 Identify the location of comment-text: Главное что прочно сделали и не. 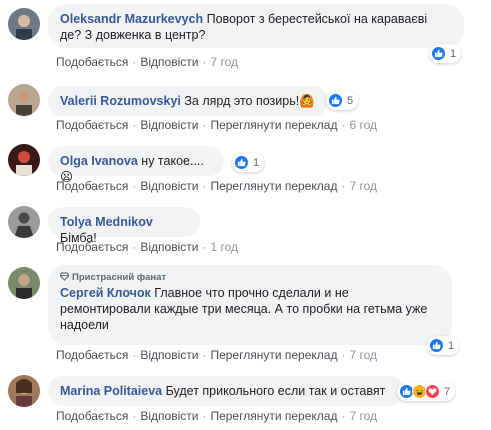
(251, 293).